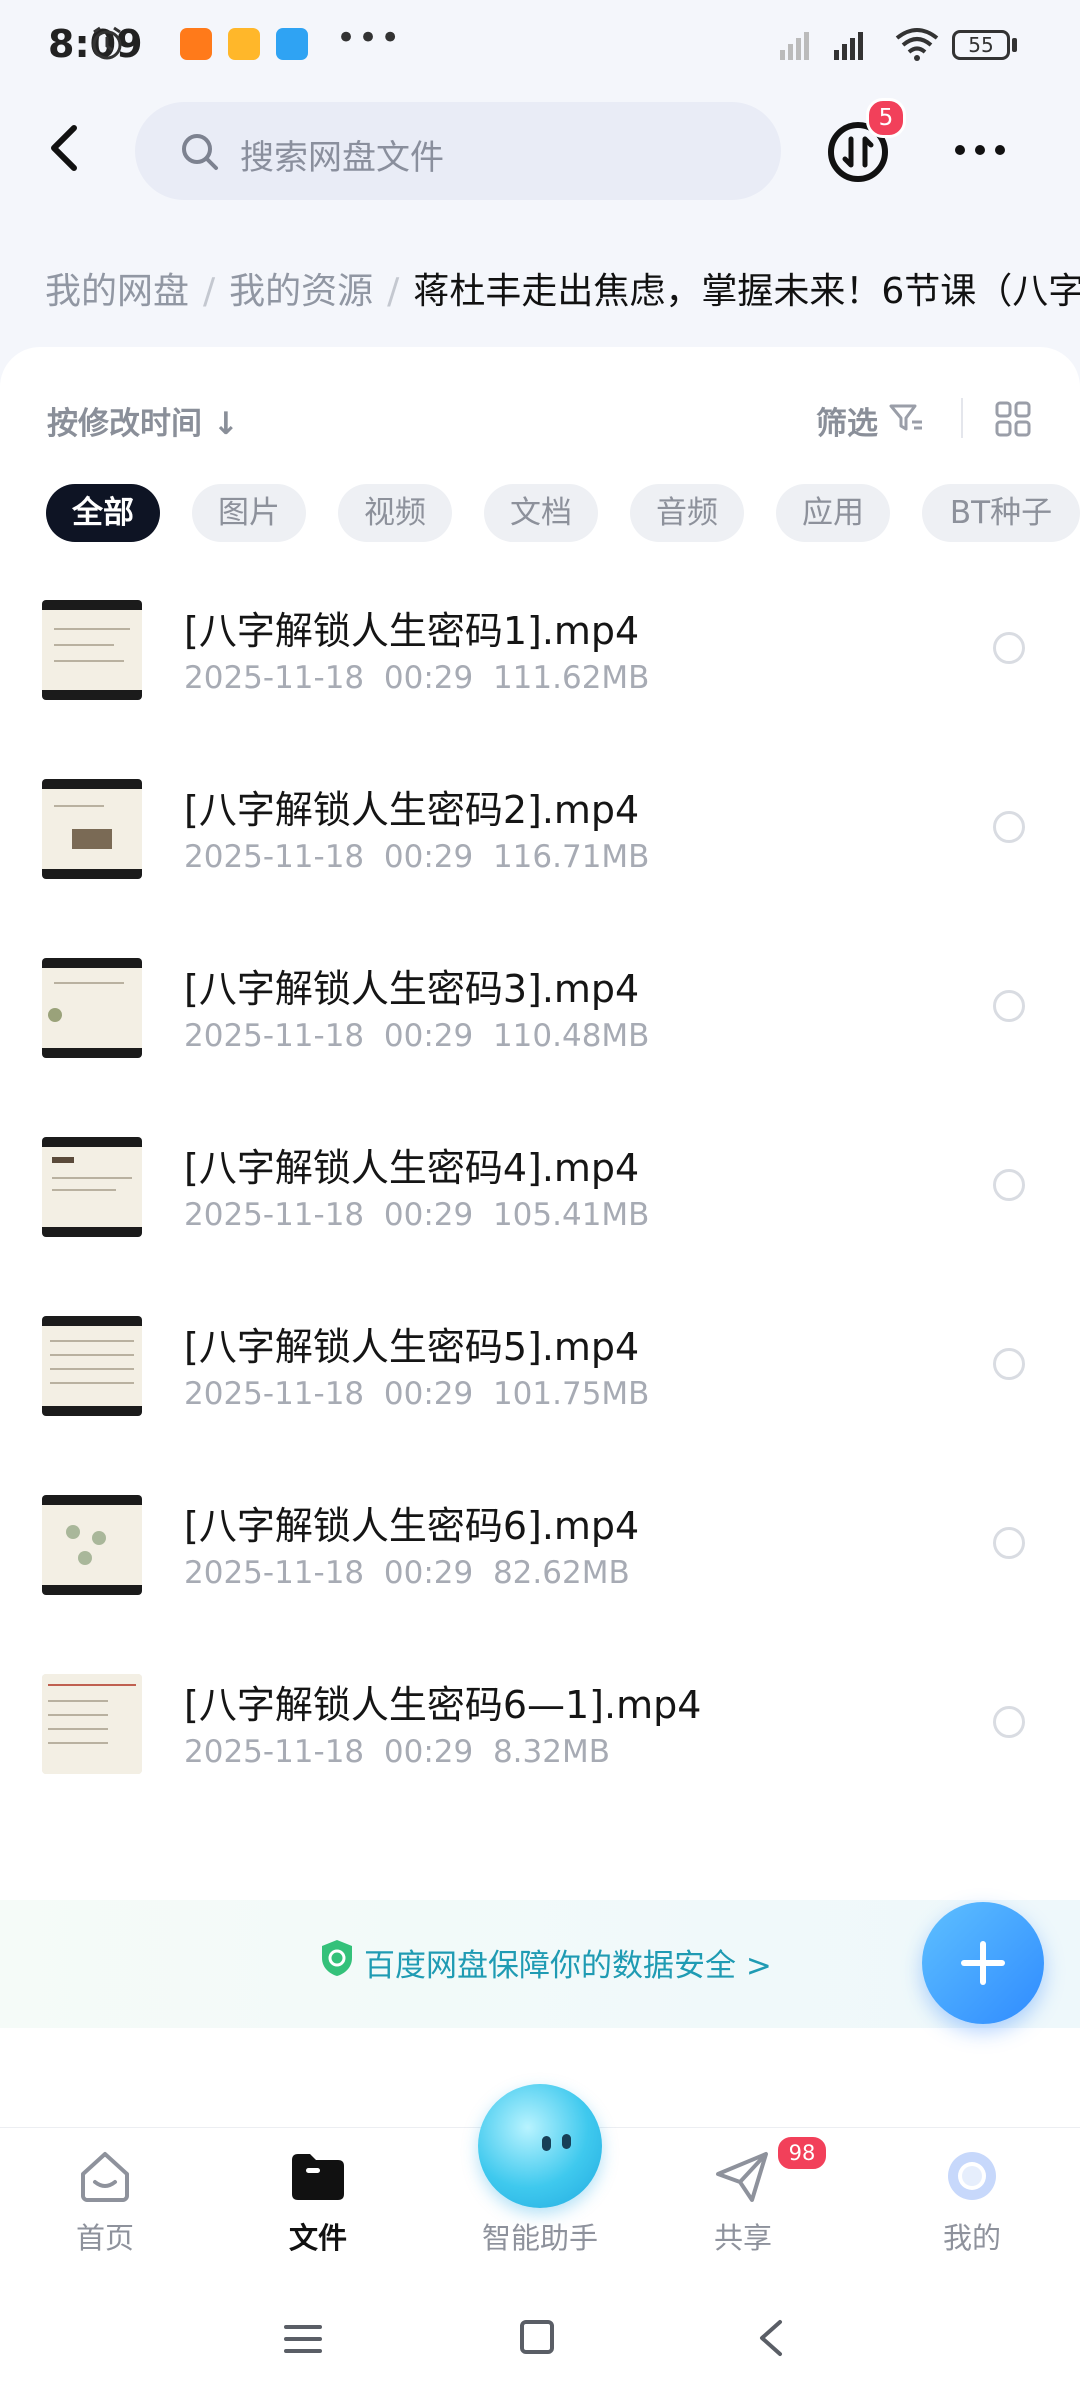 The height and width of the screenshot is (2401, 1080). What do you see at coordinates (802, 2153) in the screenshot?
I see `share-badge: 98` at bounding box center [802, 2153].